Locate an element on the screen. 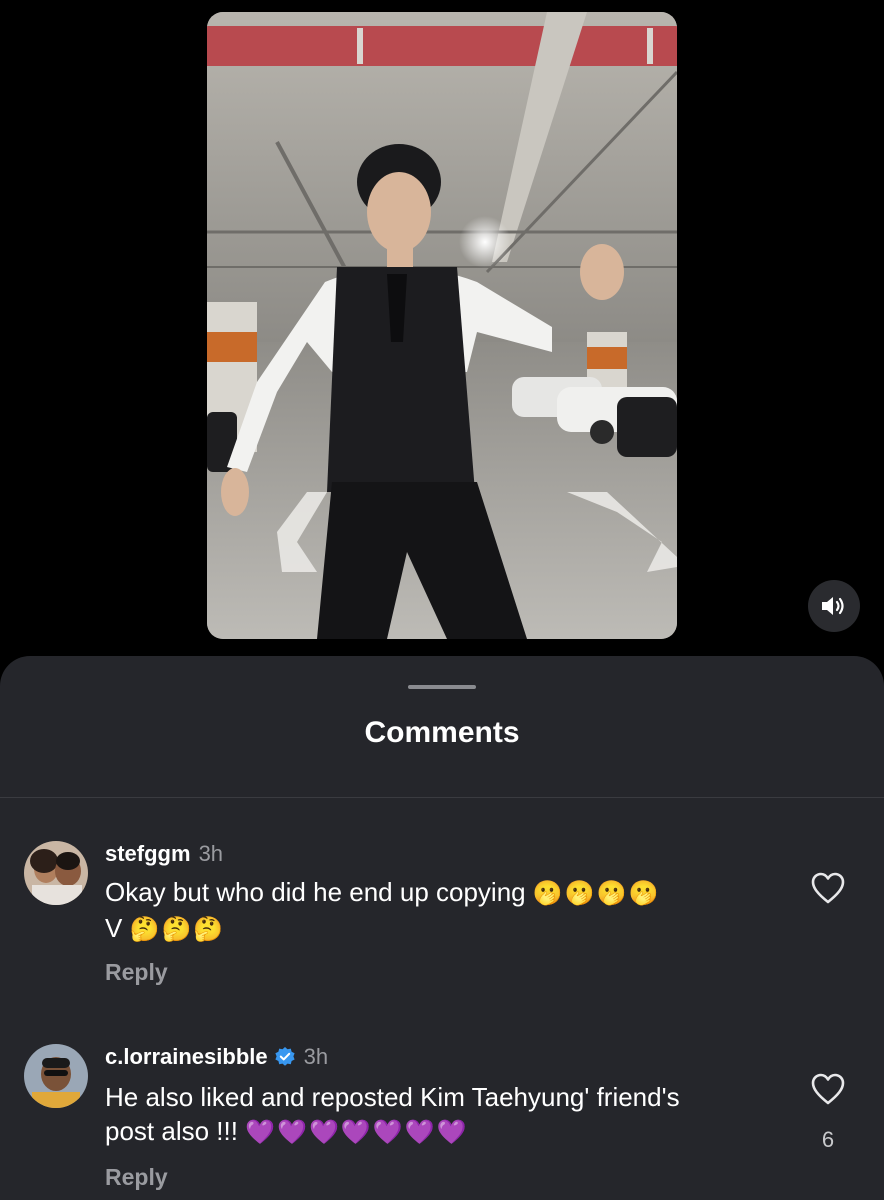 The image size is (884, 1200). mute-toggle-button is located at coordinates (834, 606).